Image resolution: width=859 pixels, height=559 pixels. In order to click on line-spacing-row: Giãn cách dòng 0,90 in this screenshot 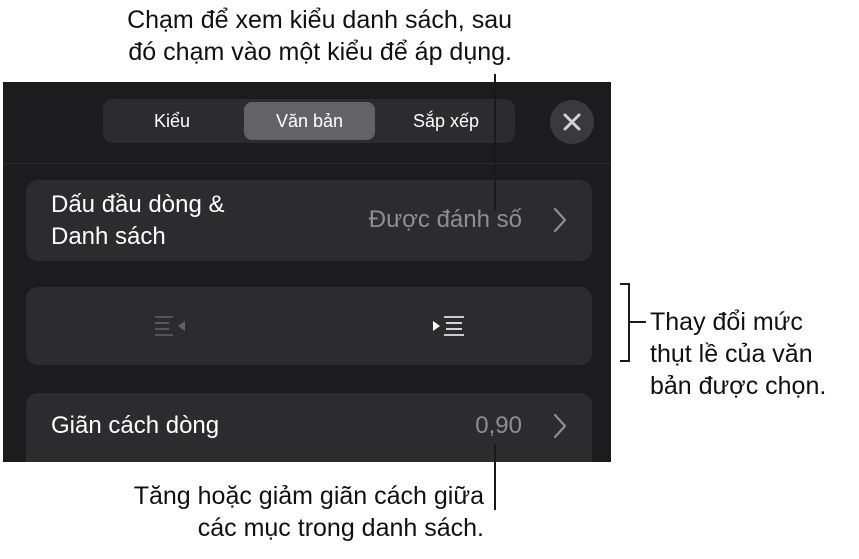, I will do `click(309, 427)`.